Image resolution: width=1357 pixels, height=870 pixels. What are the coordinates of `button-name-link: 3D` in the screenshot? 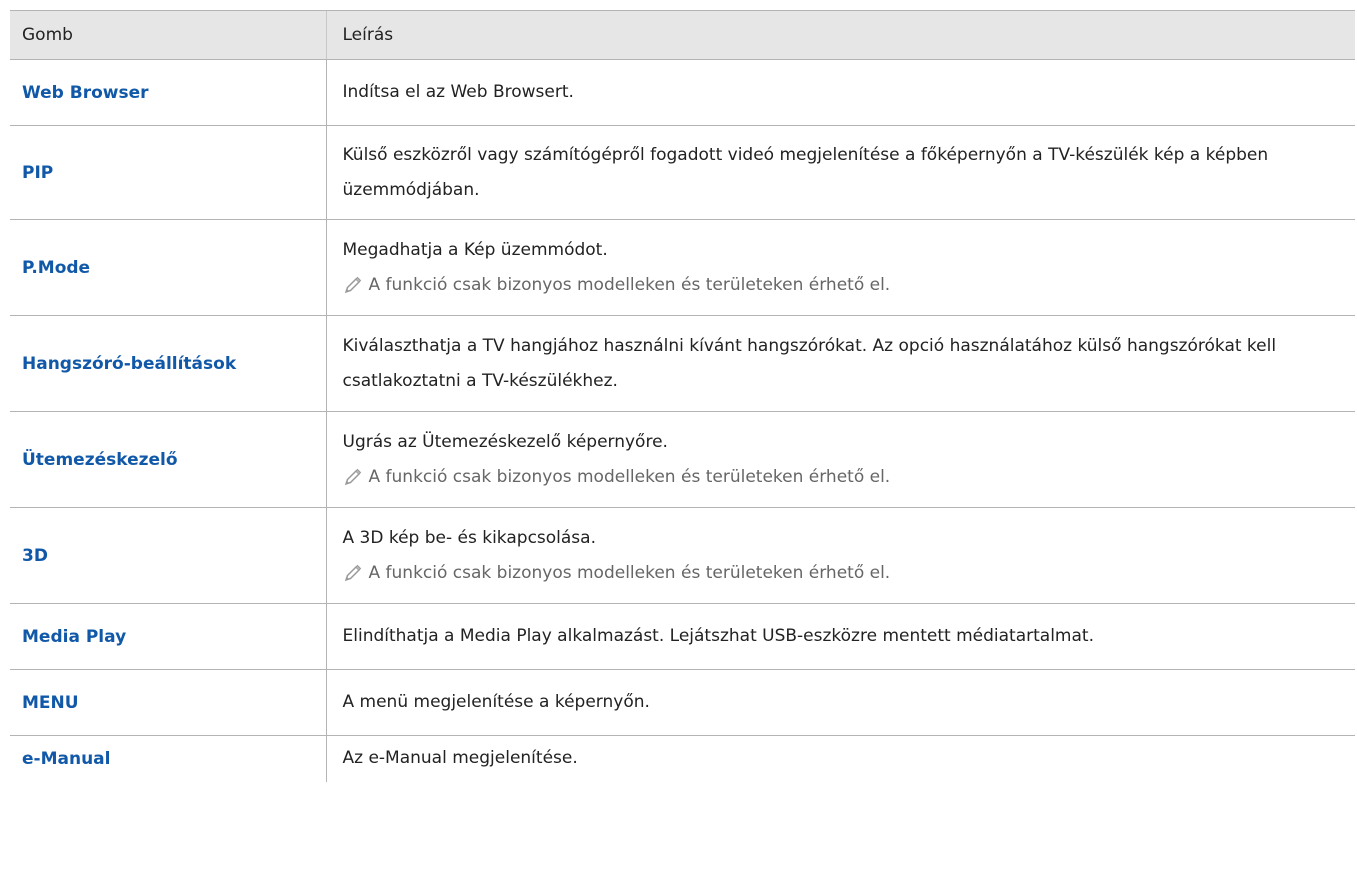 It's located at (35, 556).